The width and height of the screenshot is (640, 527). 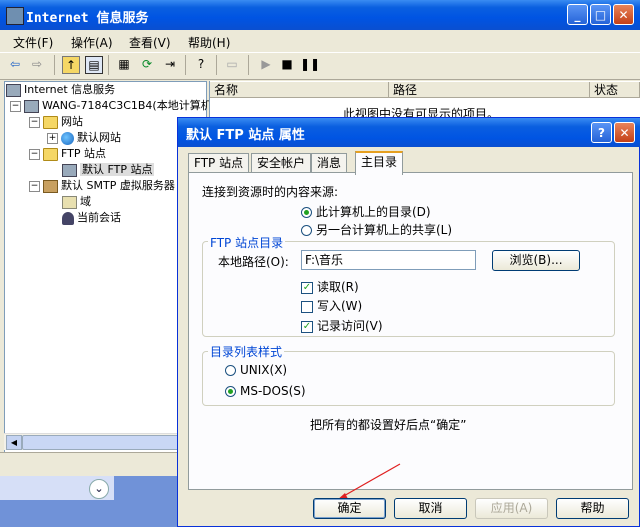 I want to click on tab-home-directory: 主目录, so click(x=379, y=163).